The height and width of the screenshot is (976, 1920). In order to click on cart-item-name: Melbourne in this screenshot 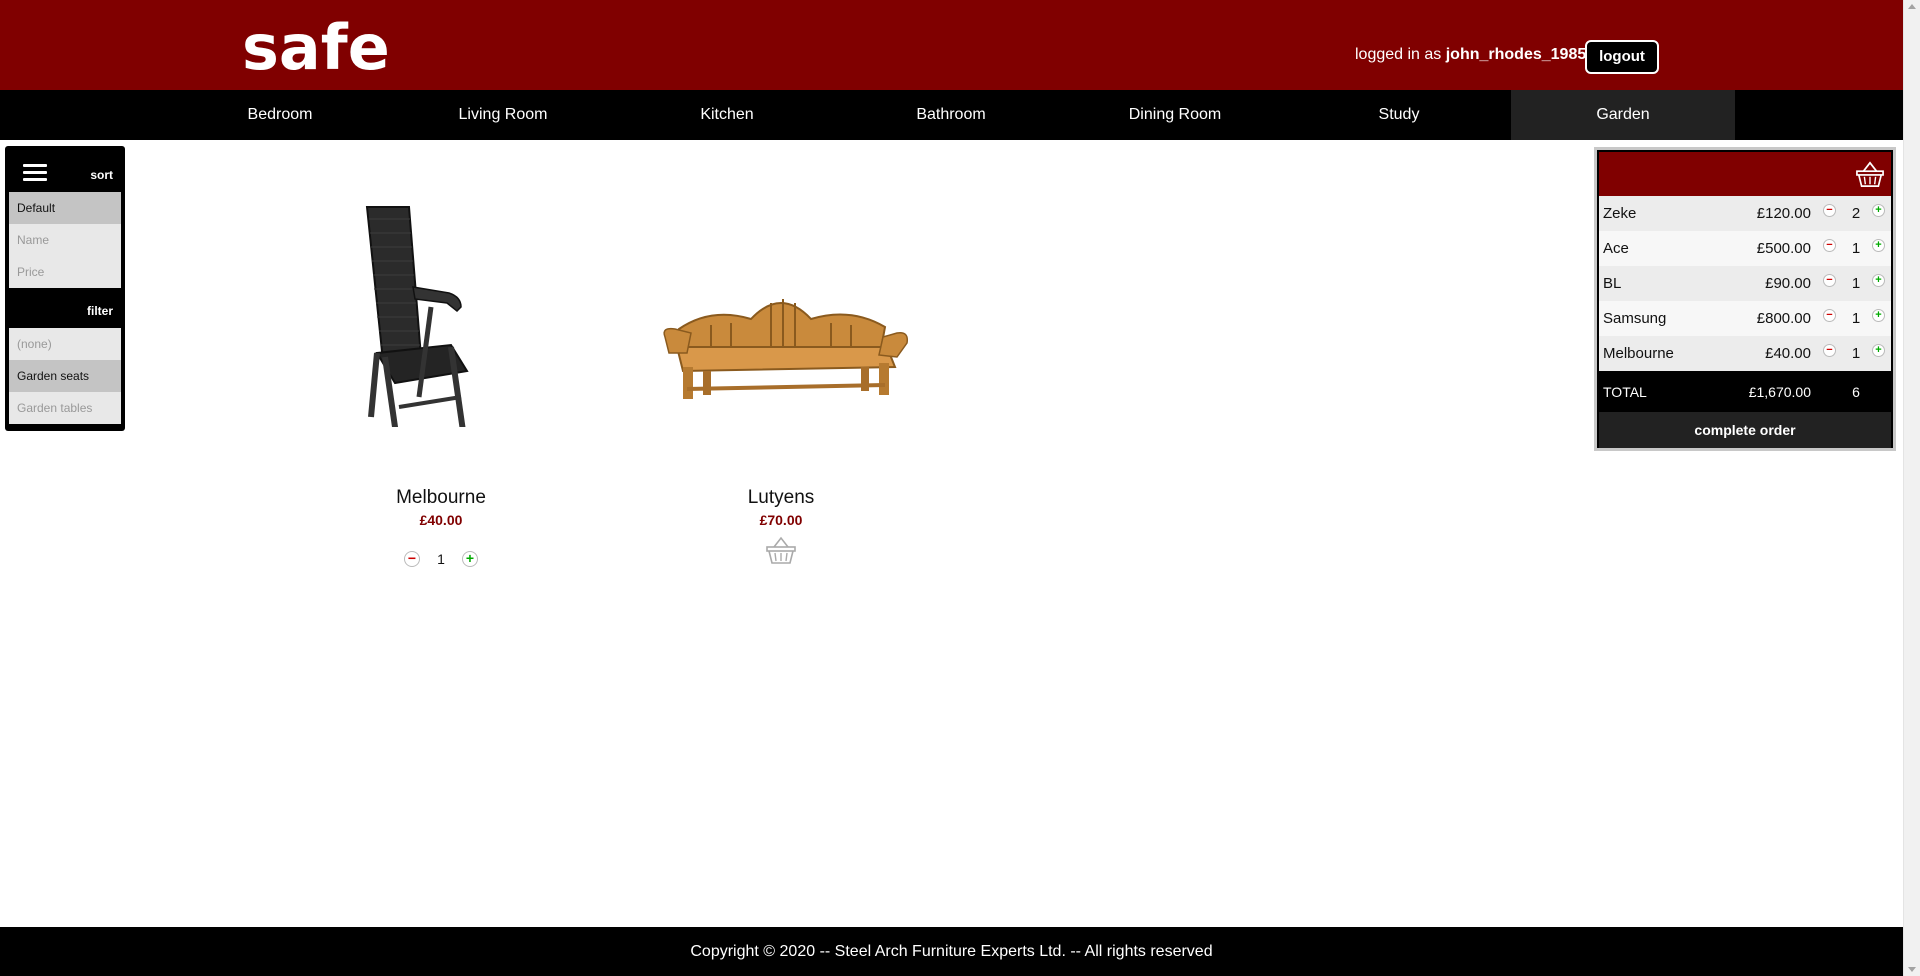, I will do `click(1638, 353)`.